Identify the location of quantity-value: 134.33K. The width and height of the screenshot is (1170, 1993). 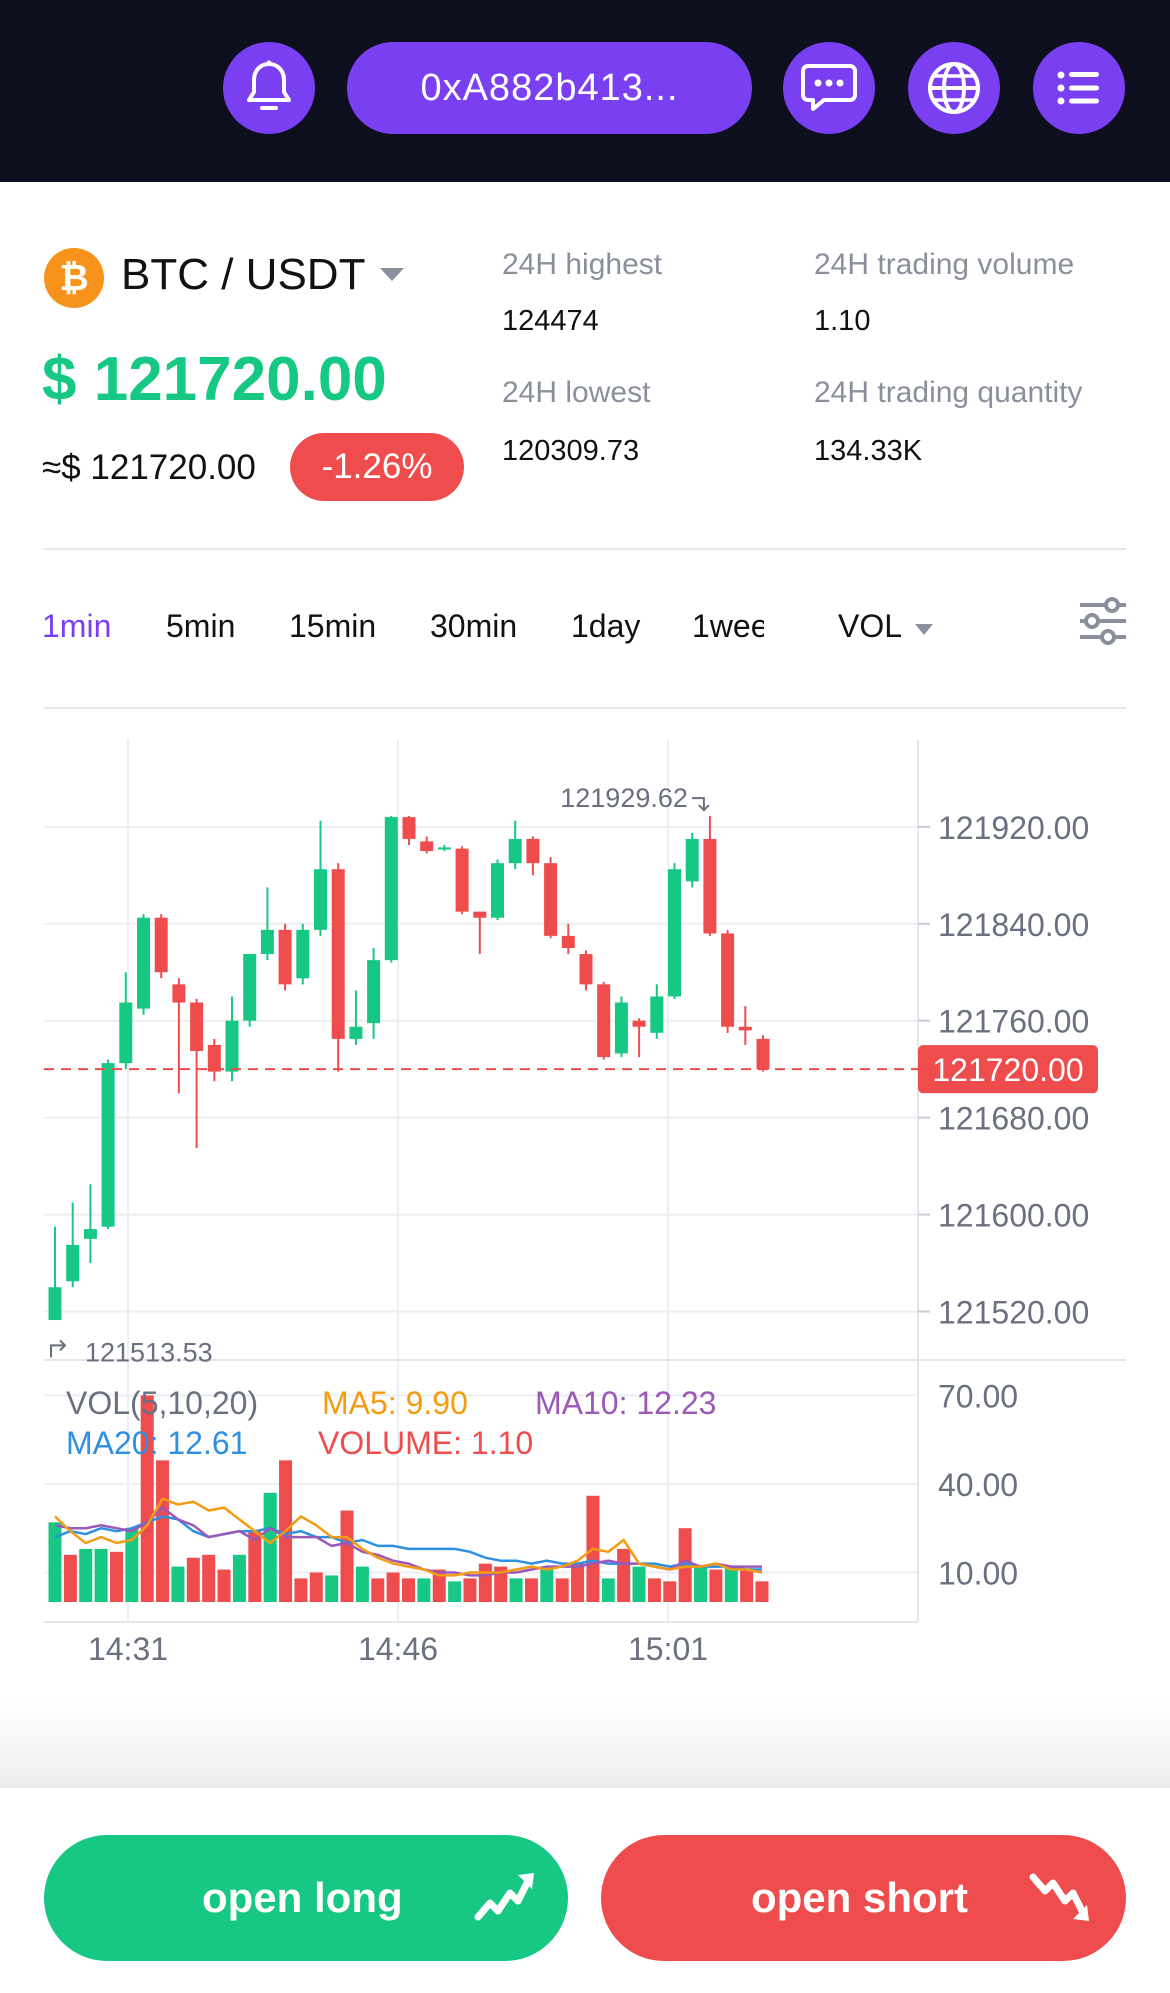
(868, 451).